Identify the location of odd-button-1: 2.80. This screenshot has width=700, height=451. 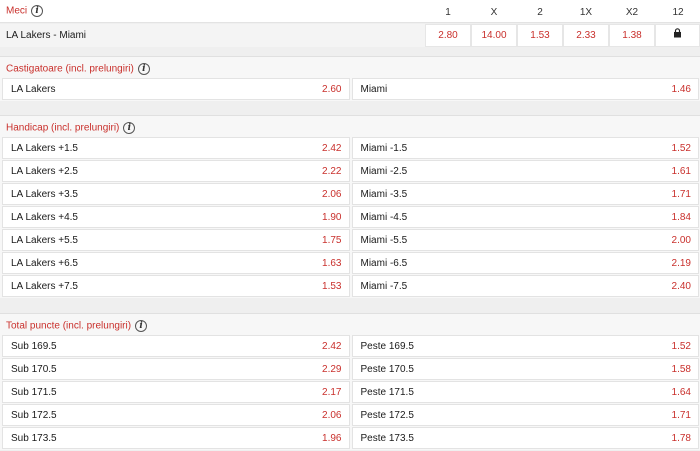
(448, 35).